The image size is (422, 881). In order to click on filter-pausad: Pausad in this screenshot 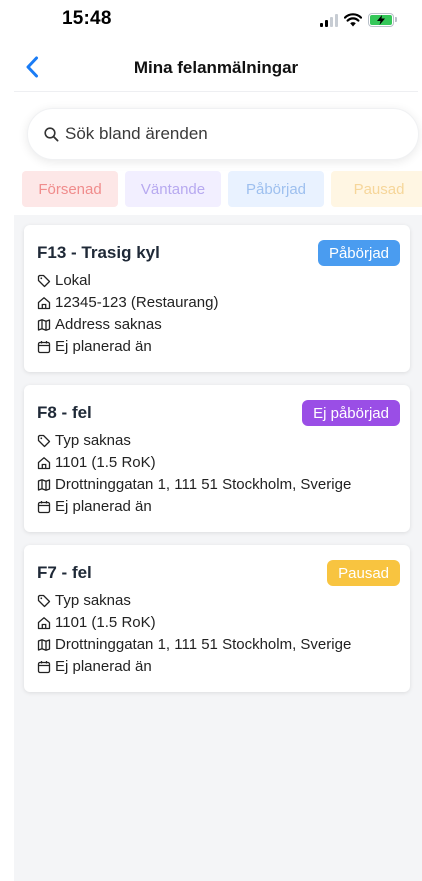, I will do `click(376, 189)`.